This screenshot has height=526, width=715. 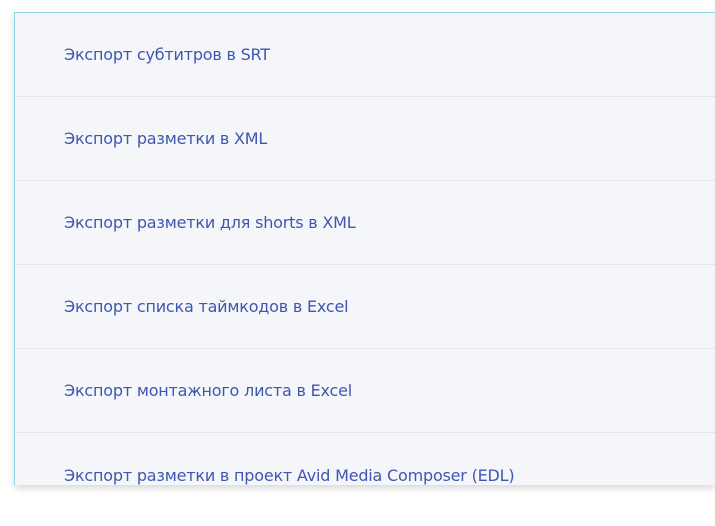 I want to click on menu-item-label: Экспорт монтажного листа в Excel, so click(x=208, y=390).